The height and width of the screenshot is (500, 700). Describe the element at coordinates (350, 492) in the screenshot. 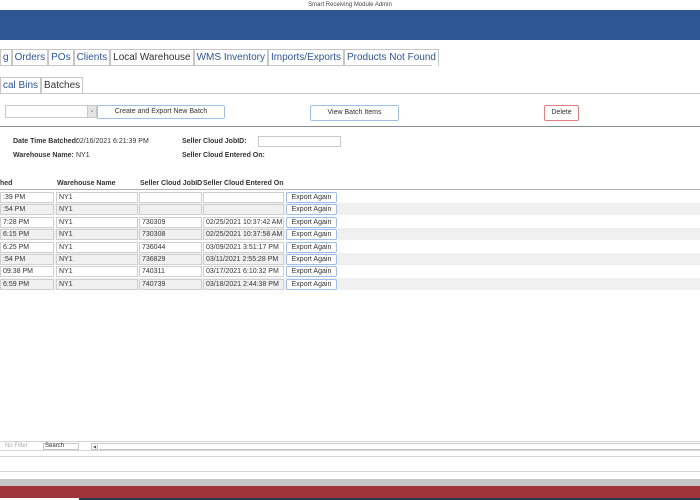

I see `footer-red-bar` at that location.